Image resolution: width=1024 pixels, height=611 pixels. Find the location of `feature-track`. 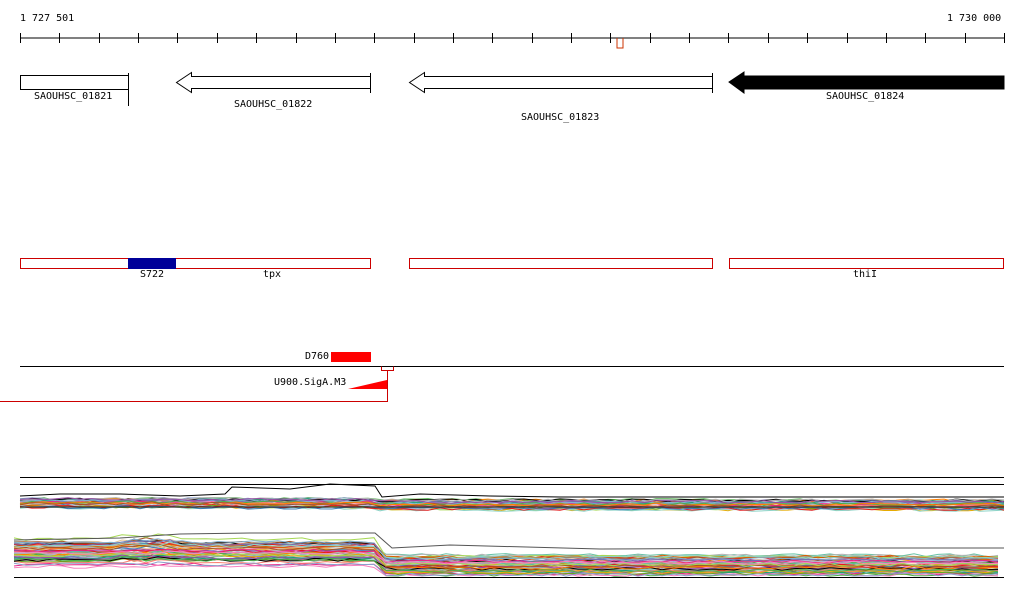

feature-track is located at coordinates (512, 263).